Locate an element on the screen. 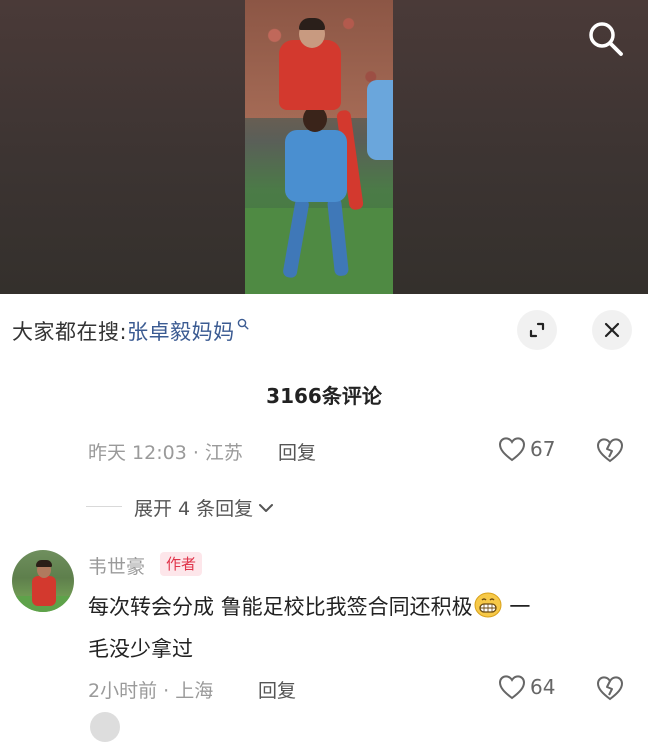  chevron-down-icon is located at coordinates (266, 507).